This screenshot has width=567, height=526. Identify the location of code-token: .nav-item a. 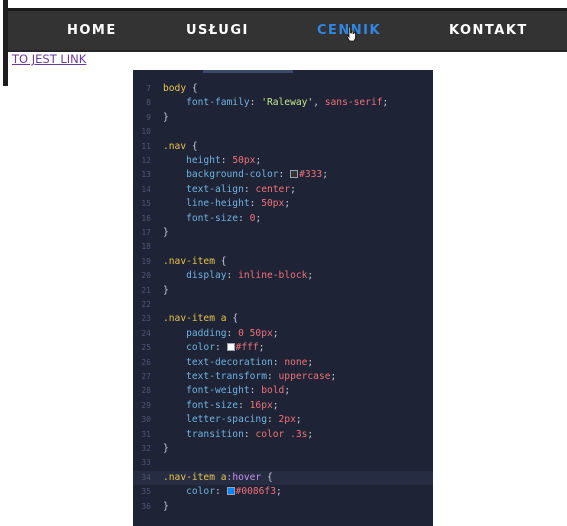
(195, 319).